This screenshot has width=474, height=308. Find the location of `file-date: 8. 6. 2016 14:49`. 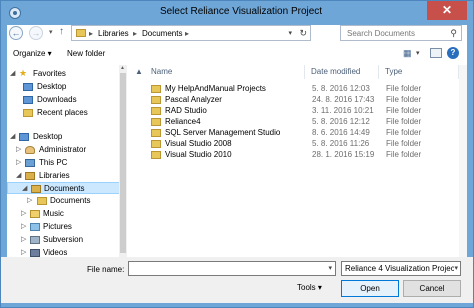

file-date: 8. 6. 2016 14:49 is located at coordinates (341, 132).